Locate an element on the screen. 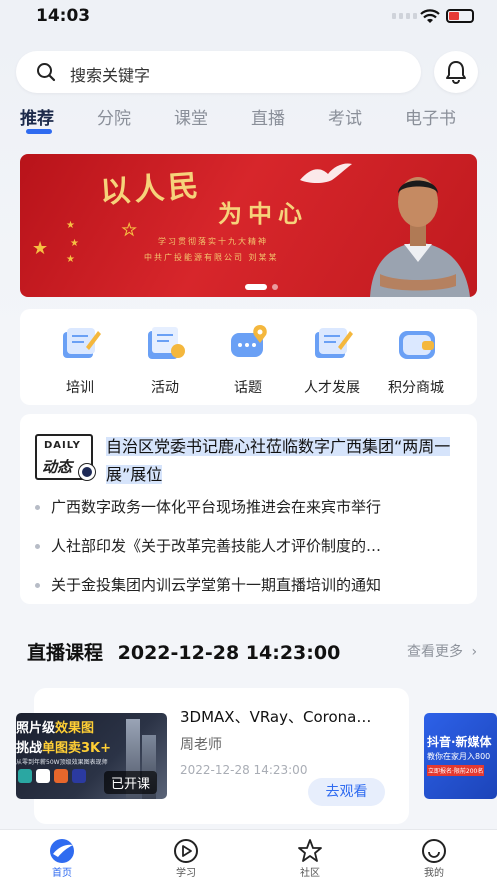 The width and height of the screenshot is (497, 883). thumb-text: 挑战 is located at coordinates (29, 748).